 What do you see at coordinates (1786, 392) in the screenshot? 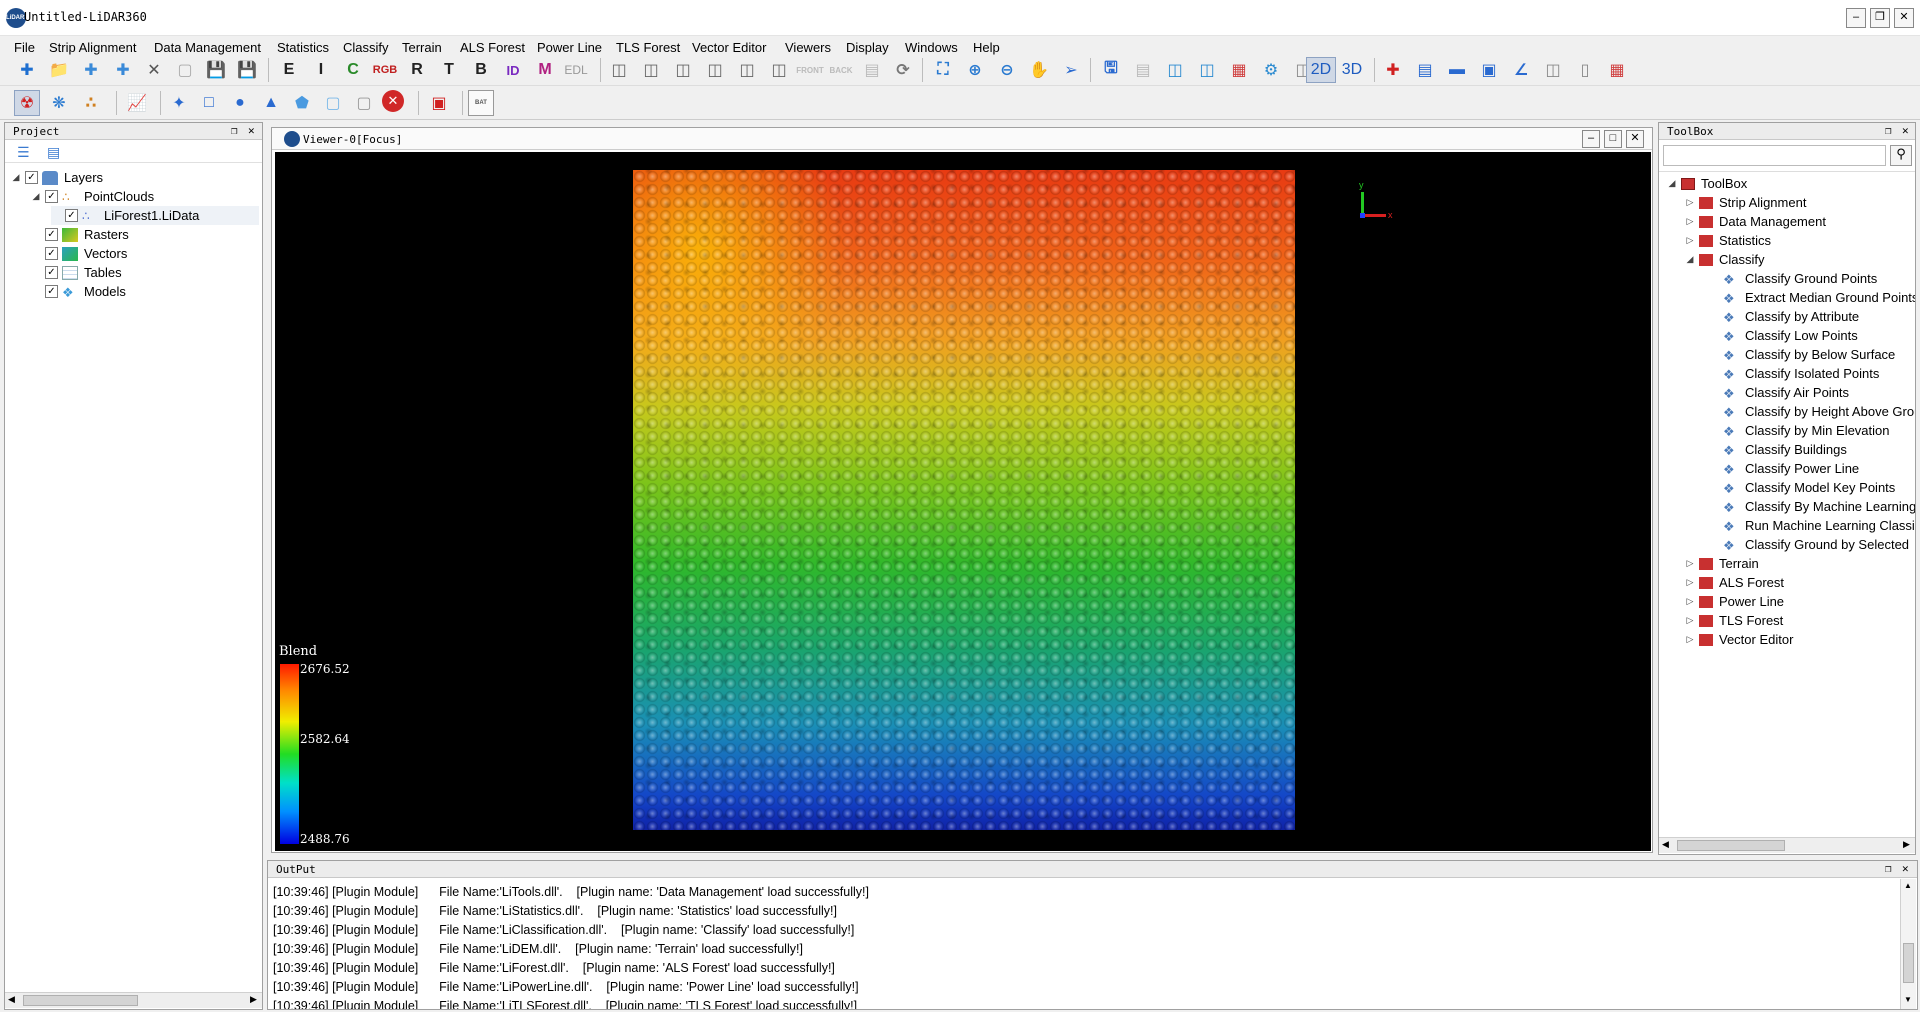
I see `tool-item: ❖ Classify Air Points` at bounding box center [1786, 392].